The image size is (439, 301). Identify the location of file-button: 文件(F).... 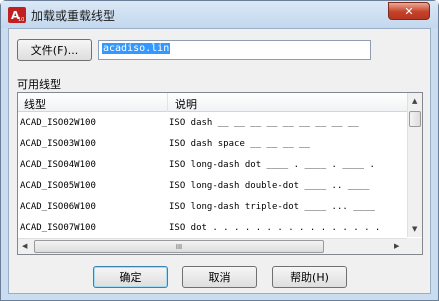
(54, 50).